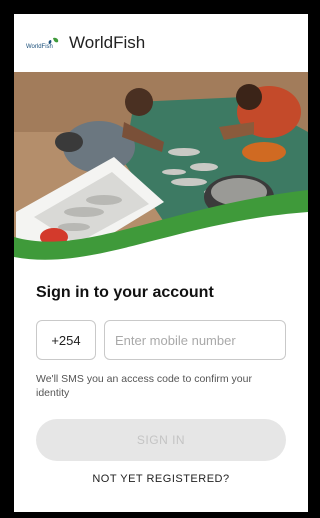 Image resolution: width=320 pixels, height=518 pixels. Describe the element at coordinates (195, 340) in the screenshot. I see `mobile-number-input` at that location.